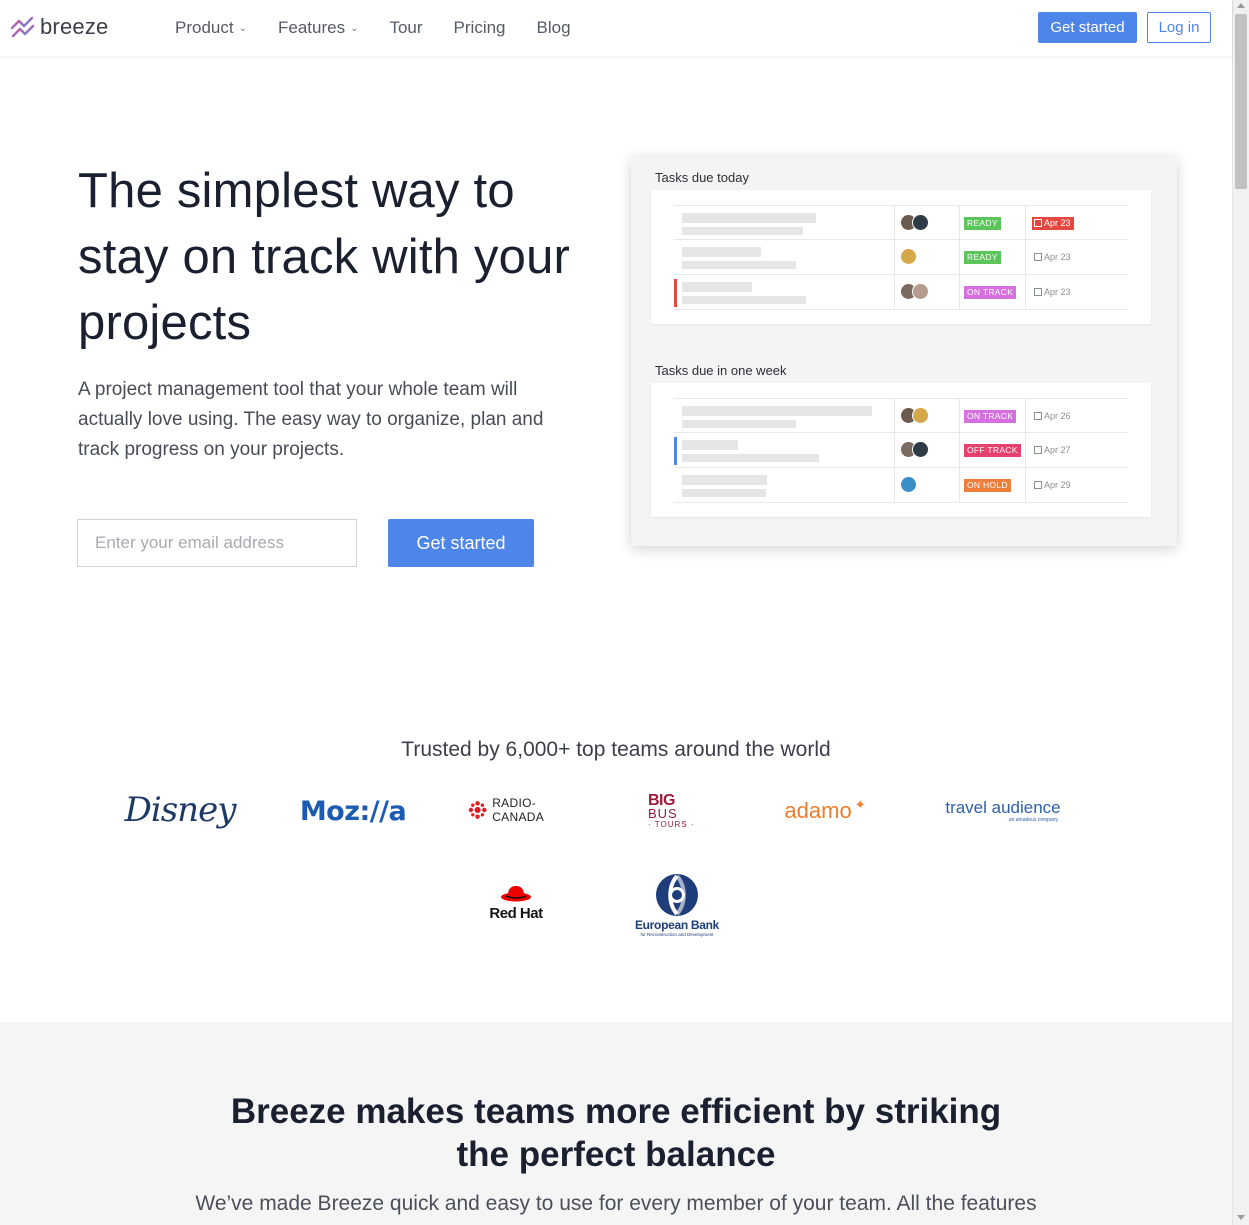  Describe the element at coordinates (1241, 1217) in the screenshot. I see `scroll-down-icon` at that location.